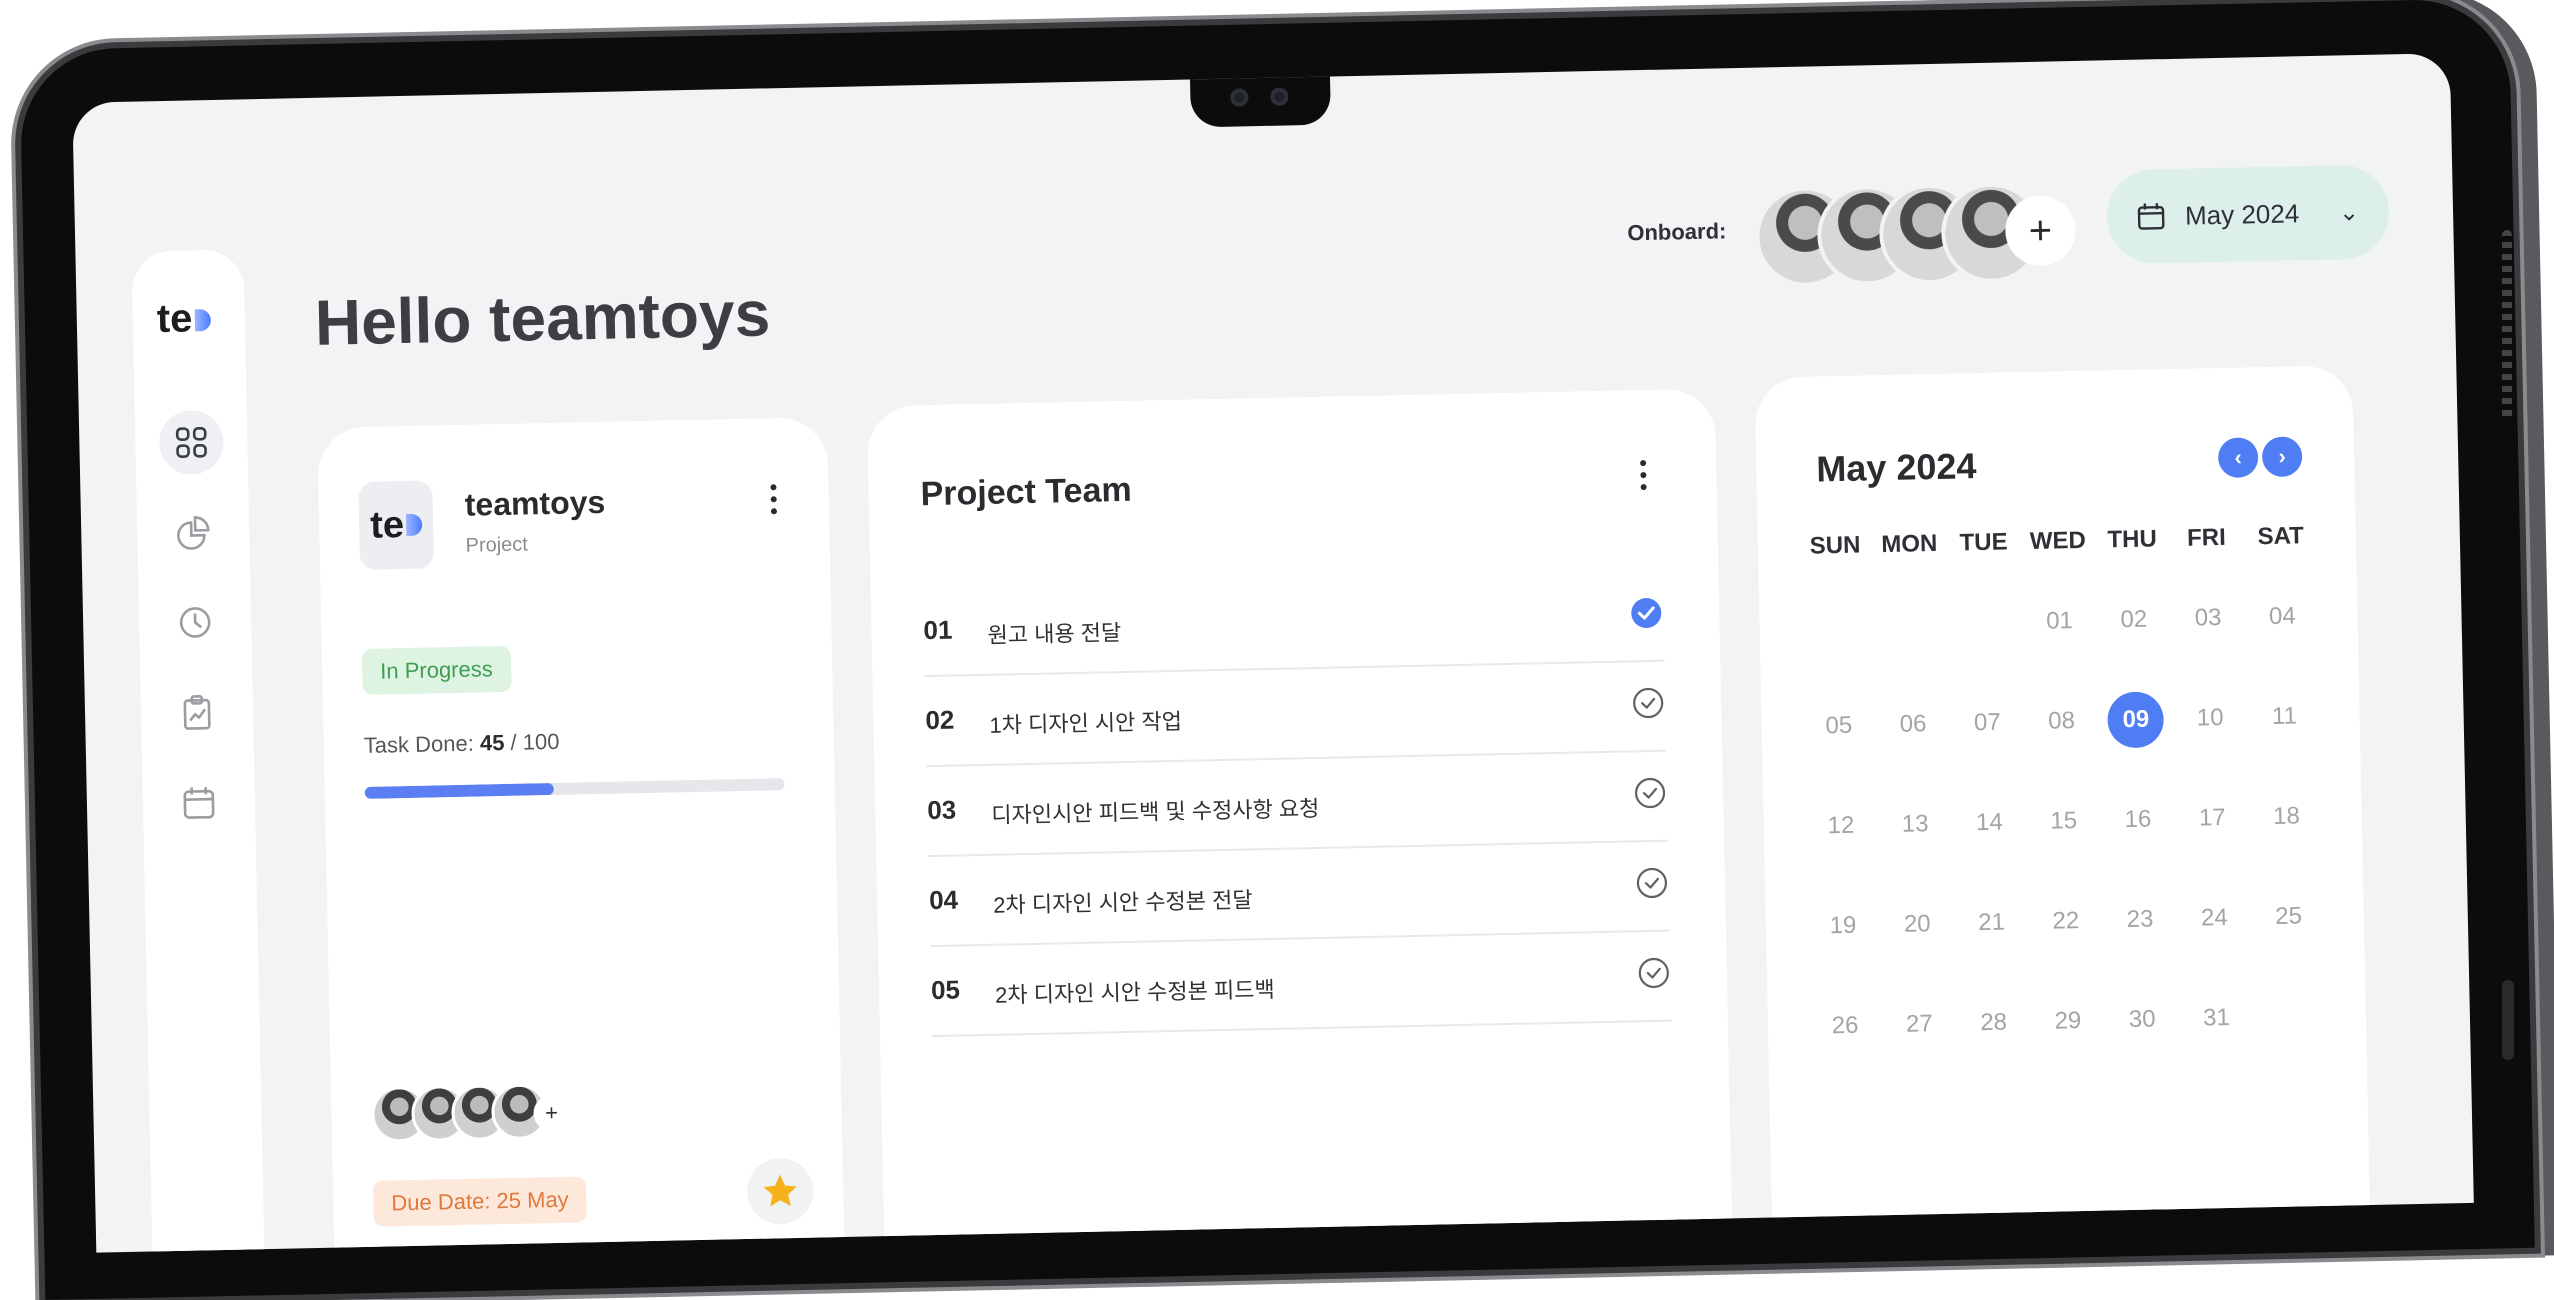 This screenshot has height=1300, width=2554. I want to click on calendar-day: 07, so click(1987, 722).